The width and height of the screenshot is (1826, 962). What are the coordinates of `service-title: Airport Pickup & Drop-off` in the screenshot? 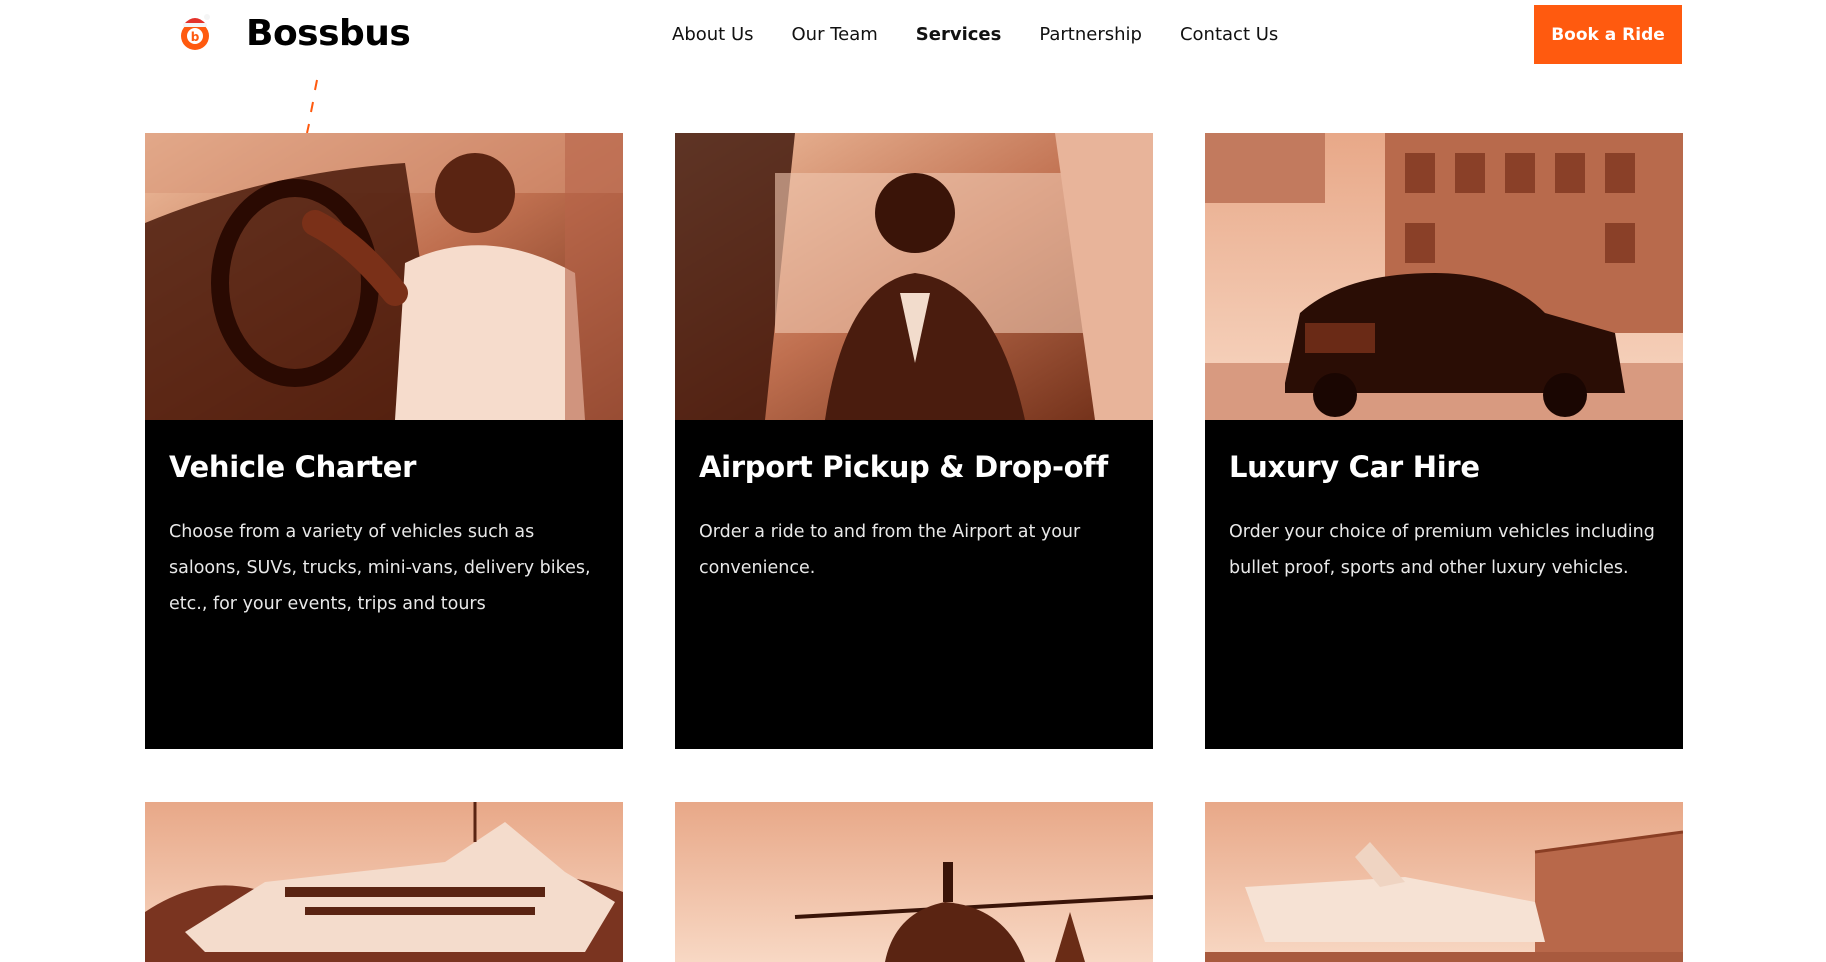 It's located at (903, 467).